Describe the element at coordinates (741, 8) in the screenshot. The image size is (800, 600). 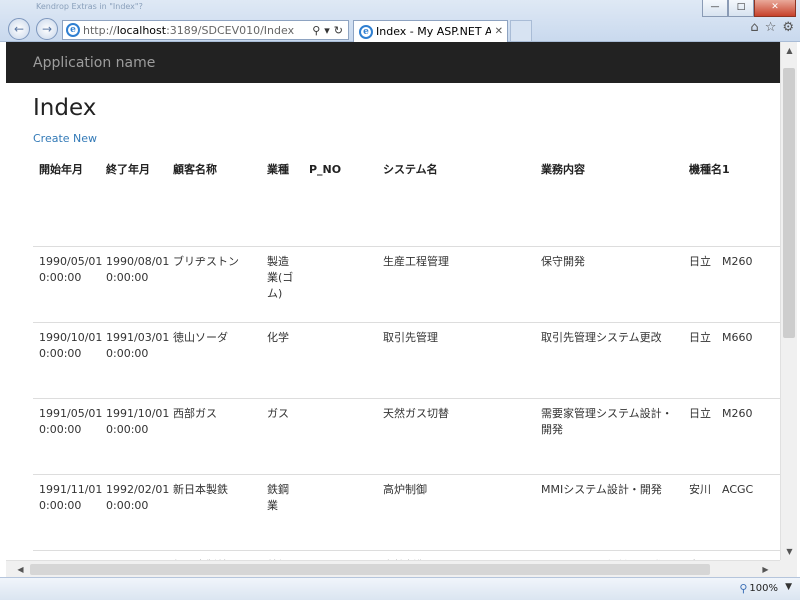
I see `maximize-button: □` at that location.